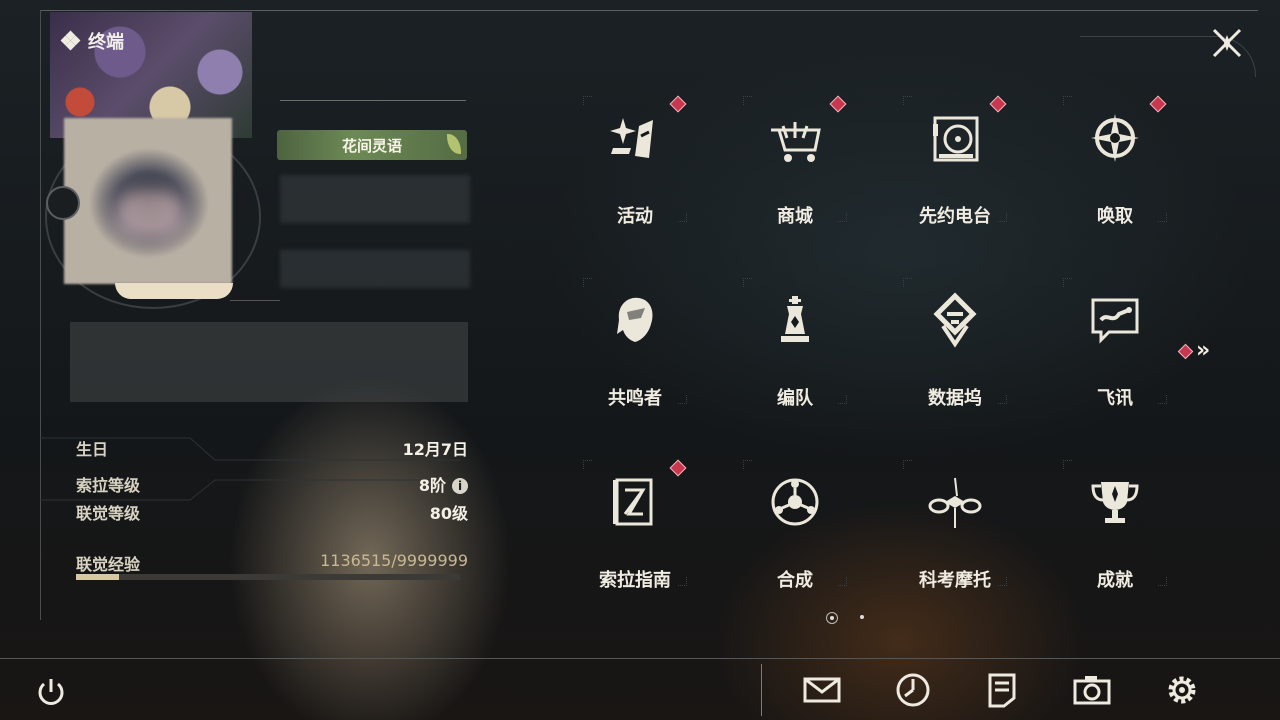 The width and height of the screenshot is (1280, 720). I want to click on stat-value: 8阶, so click(432, 485).